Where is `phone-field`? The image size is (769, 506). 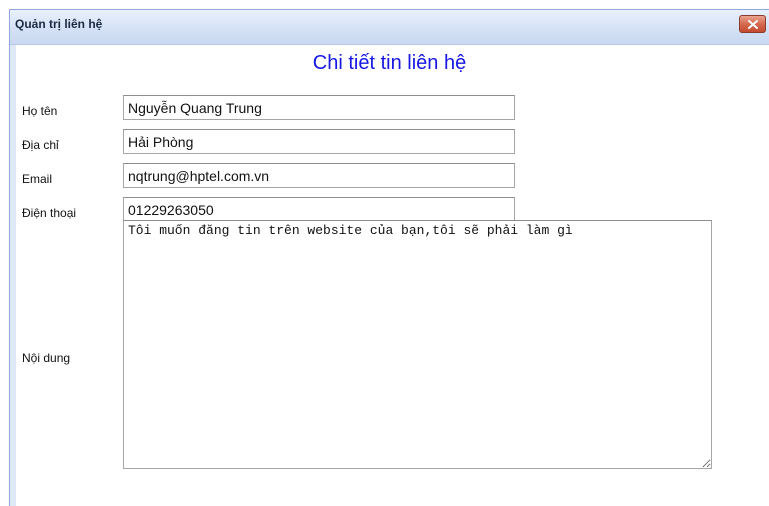
phone-field is located at coordinates (319, 209).